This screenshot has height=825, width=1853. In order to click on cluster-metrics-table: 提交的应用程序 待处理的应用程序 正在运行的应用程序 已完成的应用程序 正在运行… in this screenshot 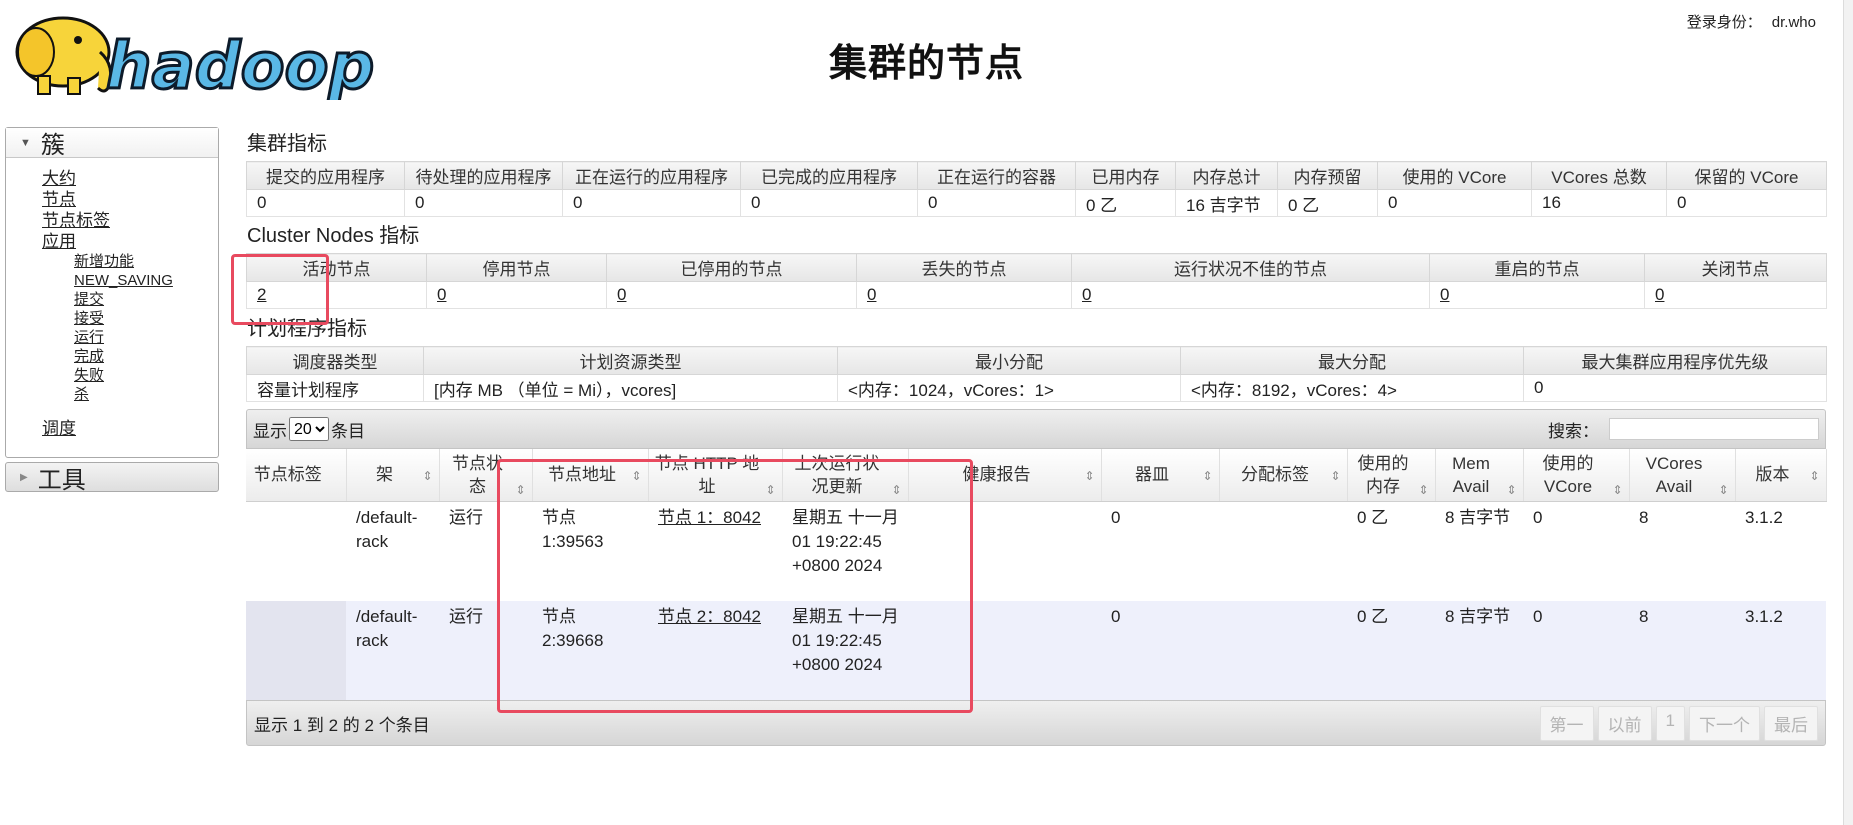, I will do `click(1036, 189)`.